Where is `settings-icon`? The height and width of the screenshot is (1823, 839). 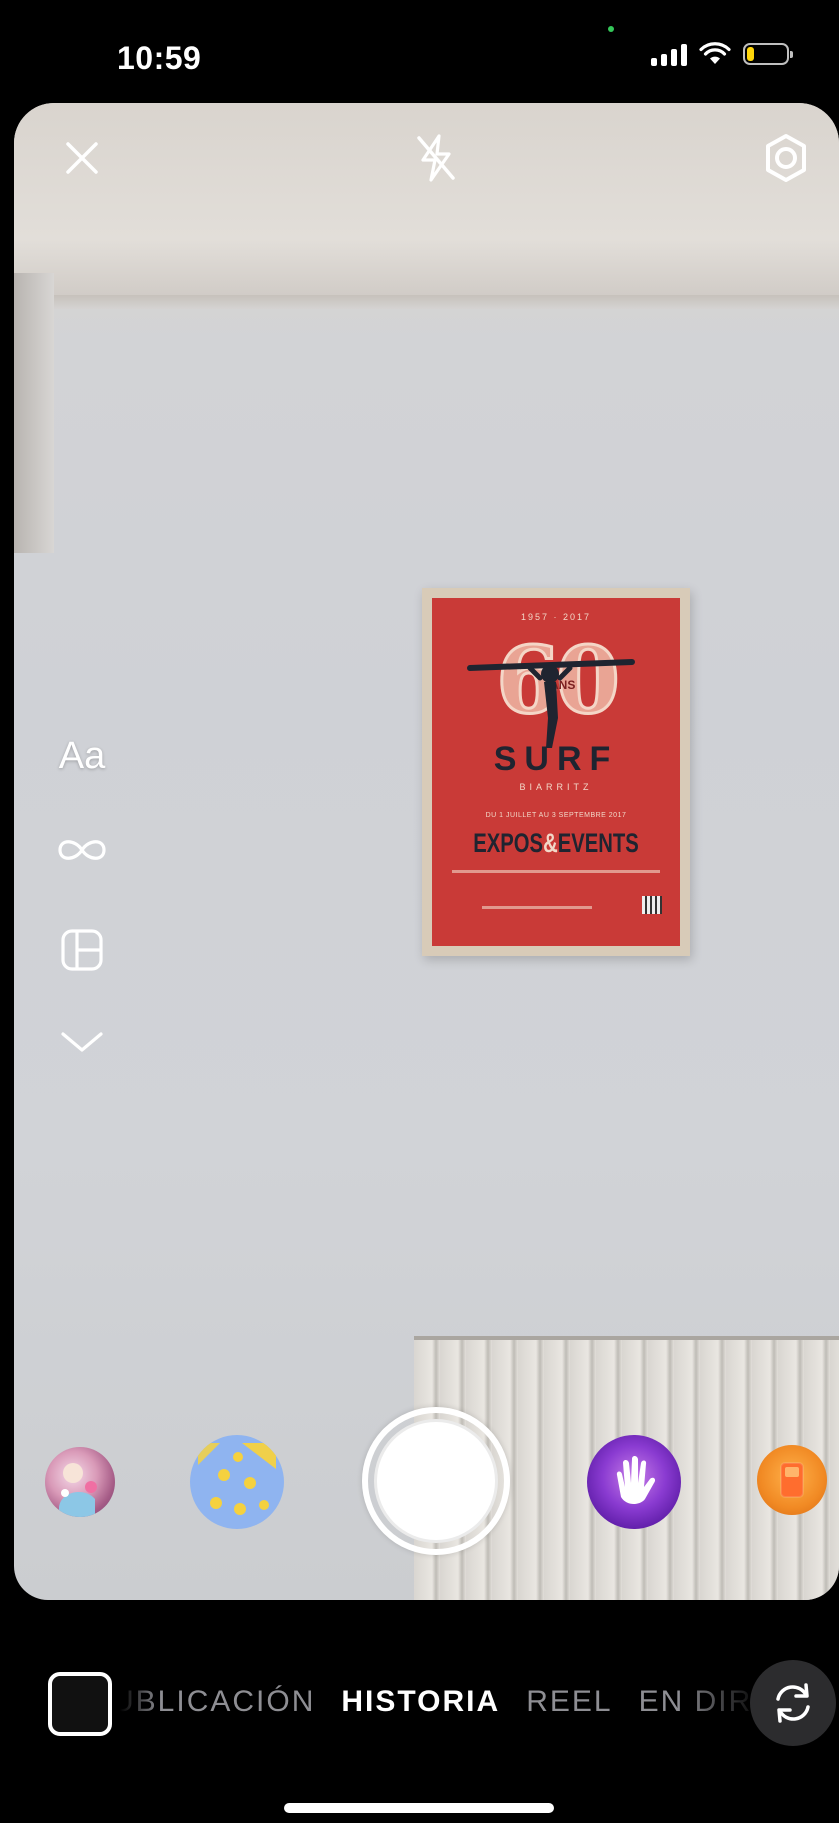 settings-icon is located at coordinates (786, 158).